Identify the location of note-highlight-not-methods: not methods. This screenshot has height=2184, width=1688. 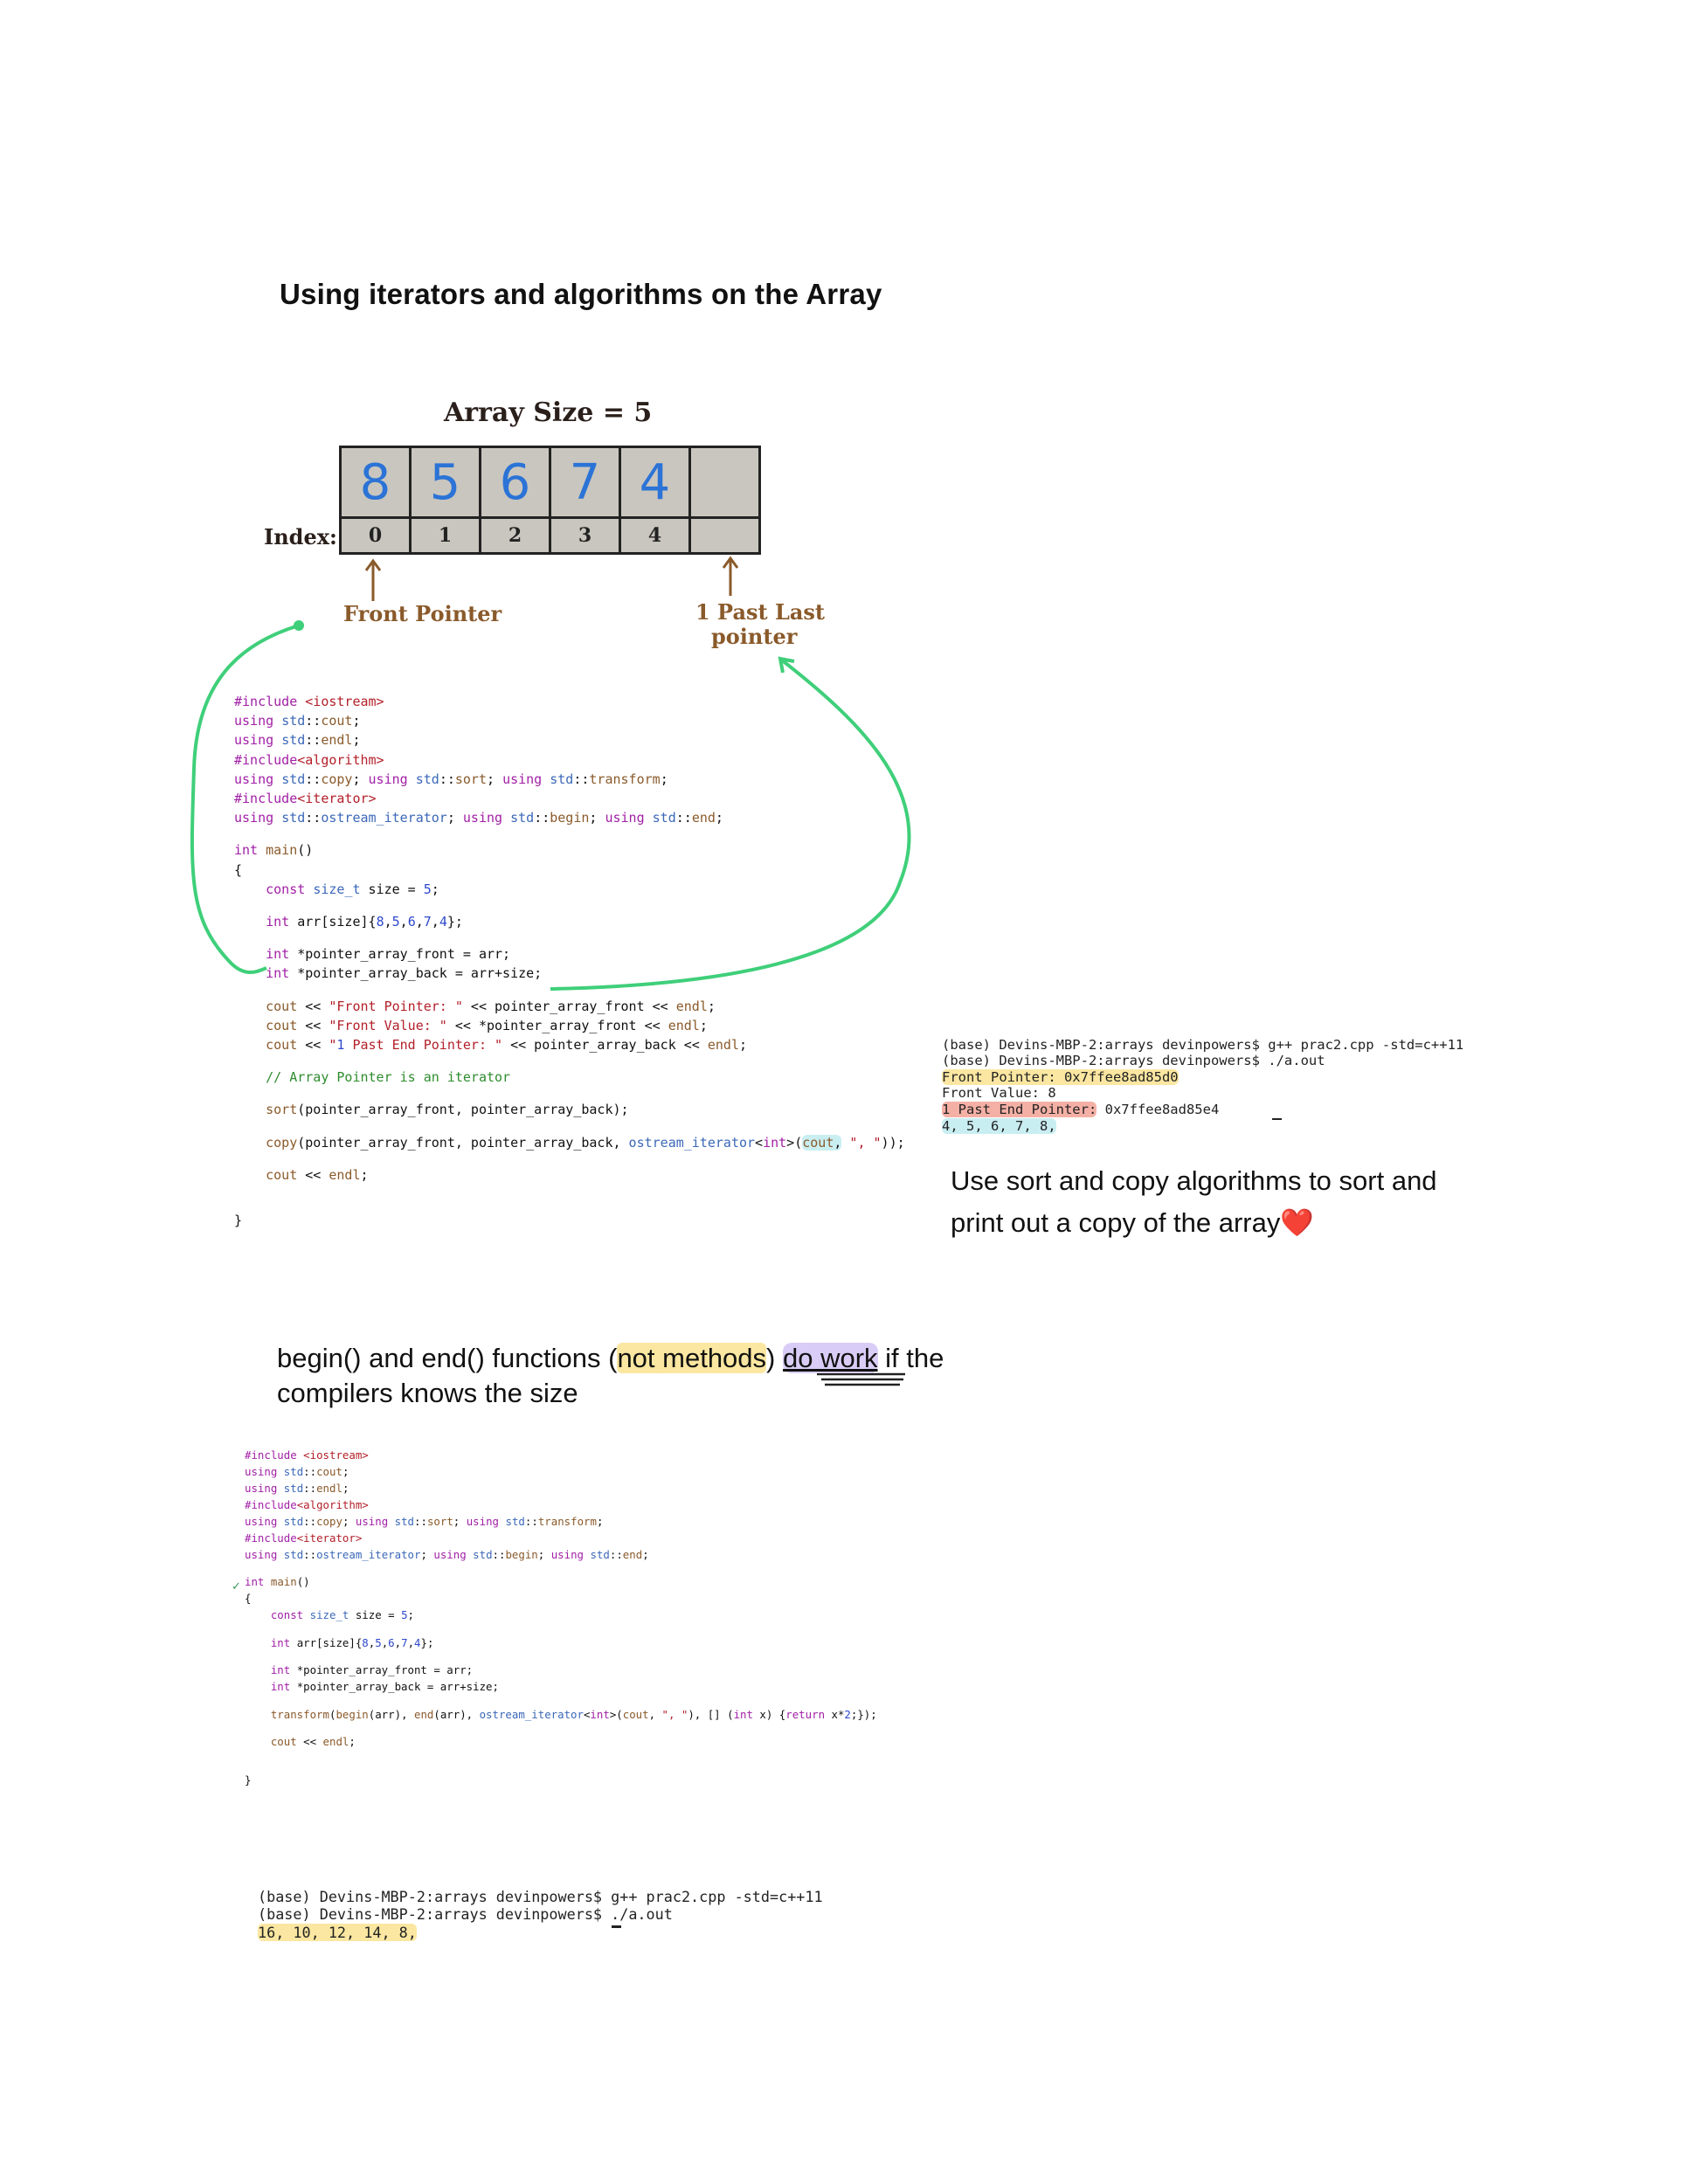
(692, 1358).